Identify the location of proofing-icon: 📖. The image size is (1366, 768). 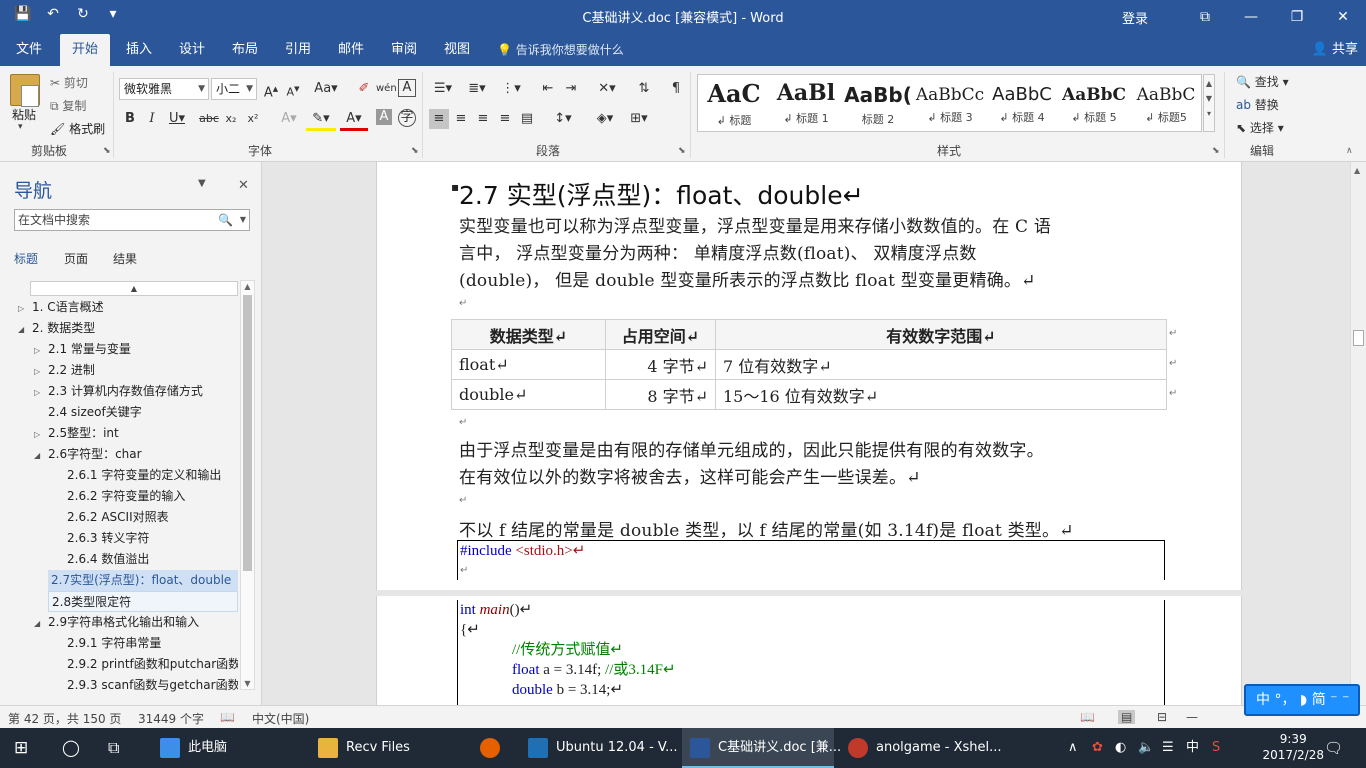
(227, 717).